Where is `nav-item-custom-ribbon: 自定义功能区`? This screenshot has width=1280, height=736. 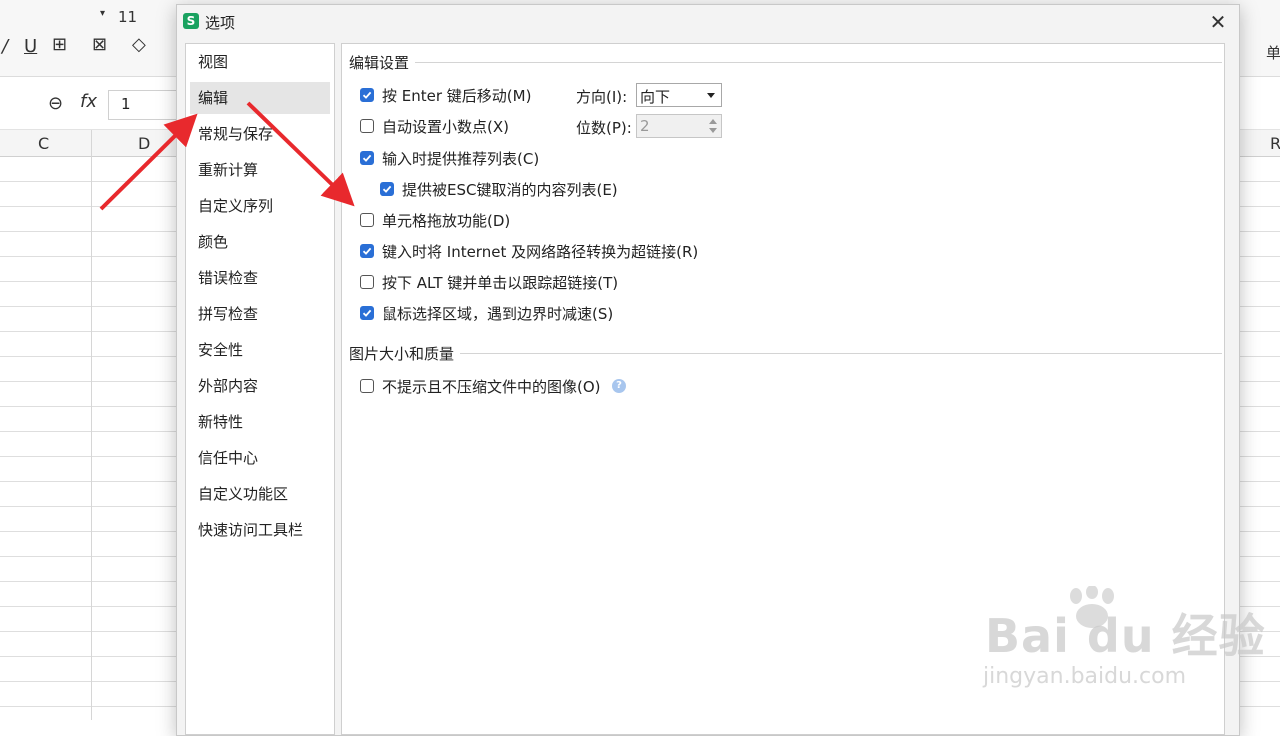
nav-item-custom-ribbon: 自定义功能区 is located at coordinates (260, 494).